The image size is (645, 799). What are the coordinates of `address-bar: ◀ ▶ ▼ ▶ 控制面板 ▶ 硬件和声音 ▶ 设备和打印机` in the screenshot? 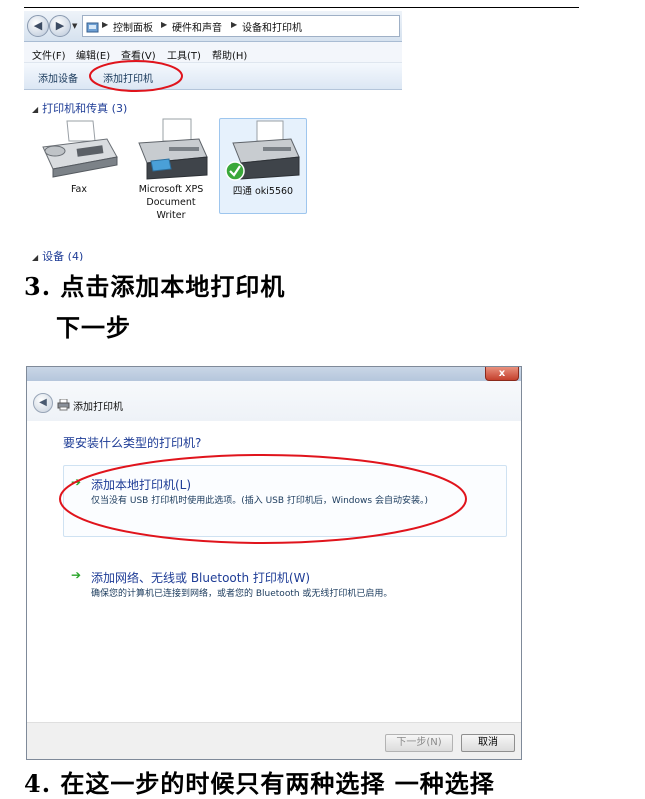 It's located at (213, 26).